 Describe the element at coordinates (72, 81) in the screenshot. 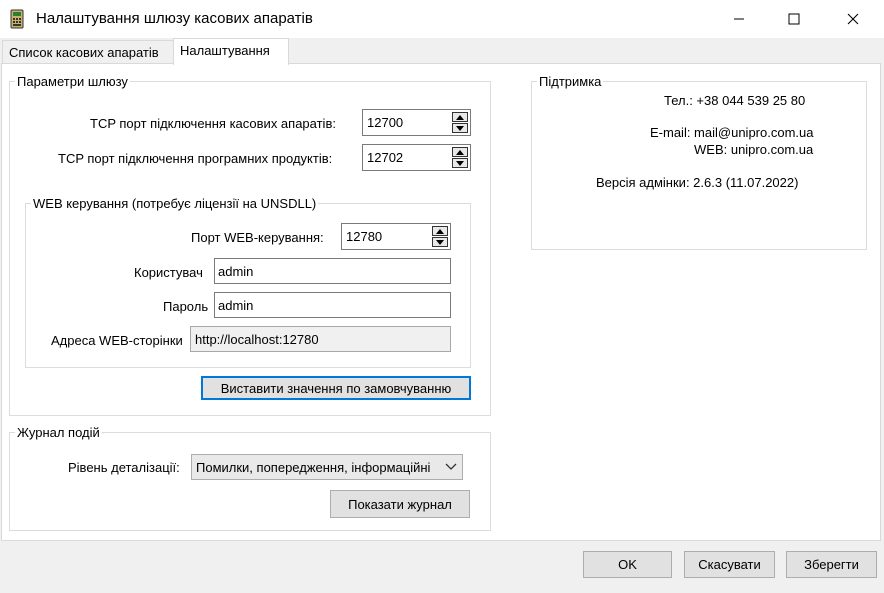

I see `gateway-params-legend: Параметри шлюзу` at that location.